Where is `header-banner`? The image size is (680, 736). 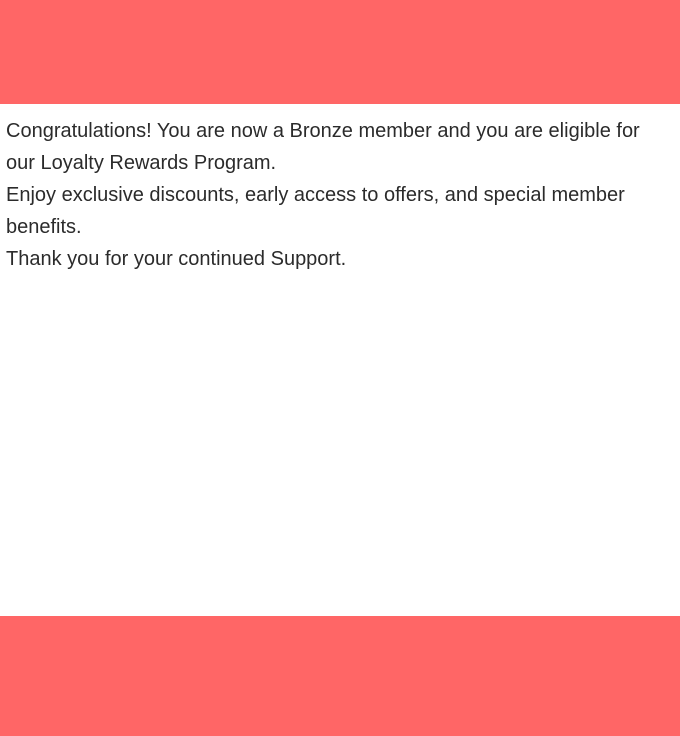
header-banner is located at coordinates (340, 52).